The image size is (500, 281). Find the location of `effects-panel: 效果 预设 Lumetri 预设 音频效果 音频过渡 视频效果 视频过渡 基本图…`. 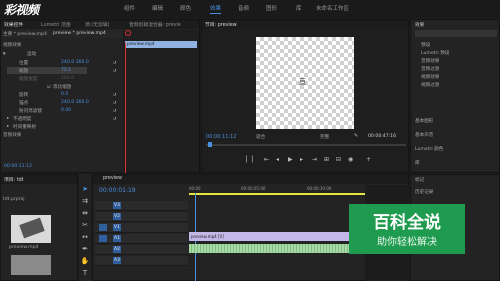

effects-panel: 效果 预设 Lumetri 预设 音频效果 音频过渡 视频效果 视频过渡 基本图… is located at coordinates (455, 96).